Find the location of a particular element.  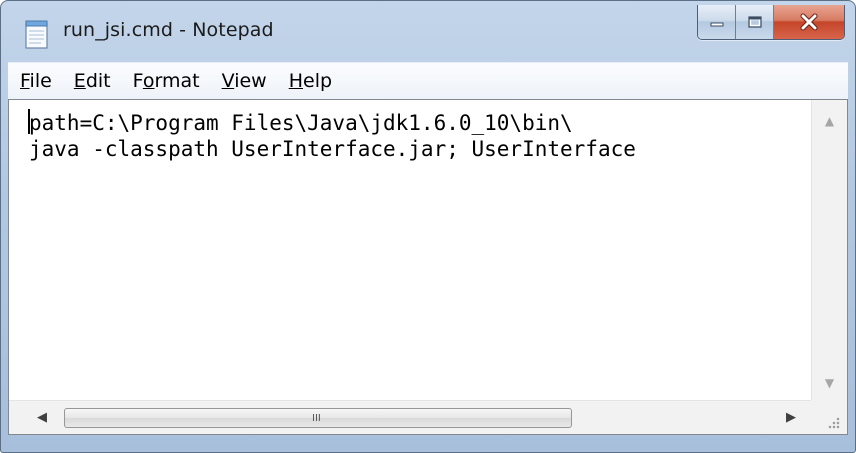

menu-bar: File Edit Format View Help is located at coordinates (428, 80).